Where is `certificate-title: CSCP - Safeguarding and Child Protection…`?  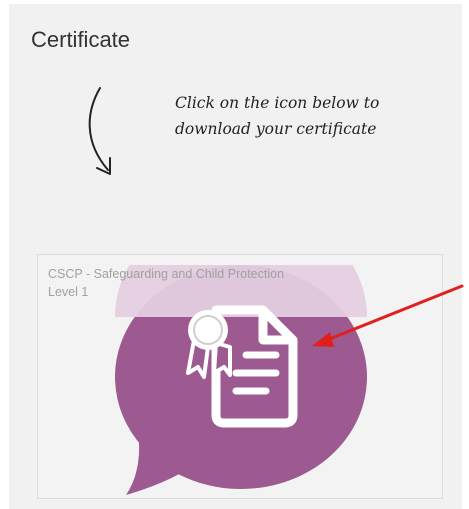
certificate-title: CSCP - Safeguarding and Child Protection… is located at coordinates (218, 283).